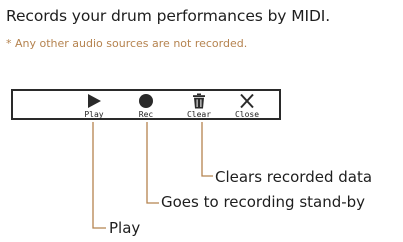 This screenshot has height=242, width=403. What do you see at coordinates (207, 149) in the screenshot?
I see `clear-leader-line` at bounding box center [207, 149].